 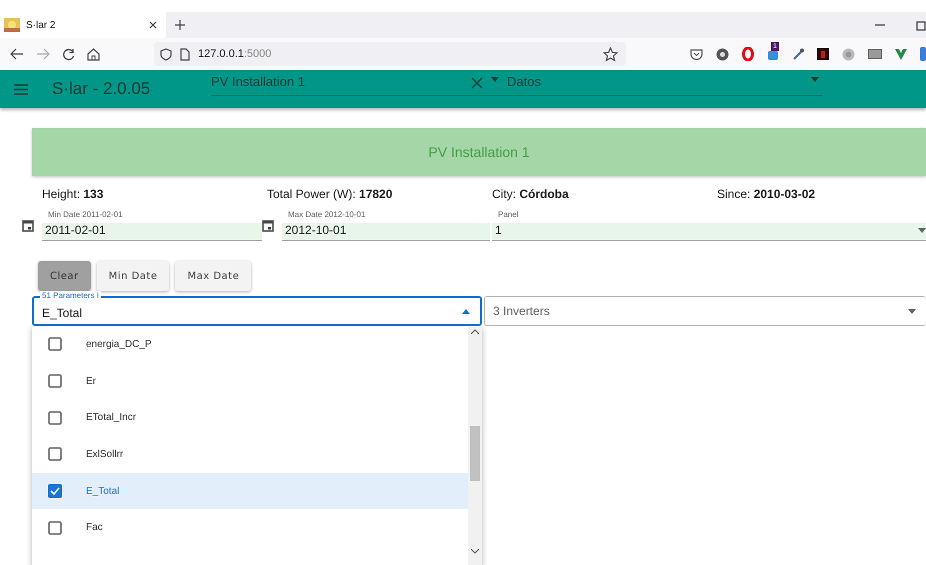 What do you see at coordinates (901, 54) in the screenshot?
I see `v-icon` at bounding box center [901, 54].